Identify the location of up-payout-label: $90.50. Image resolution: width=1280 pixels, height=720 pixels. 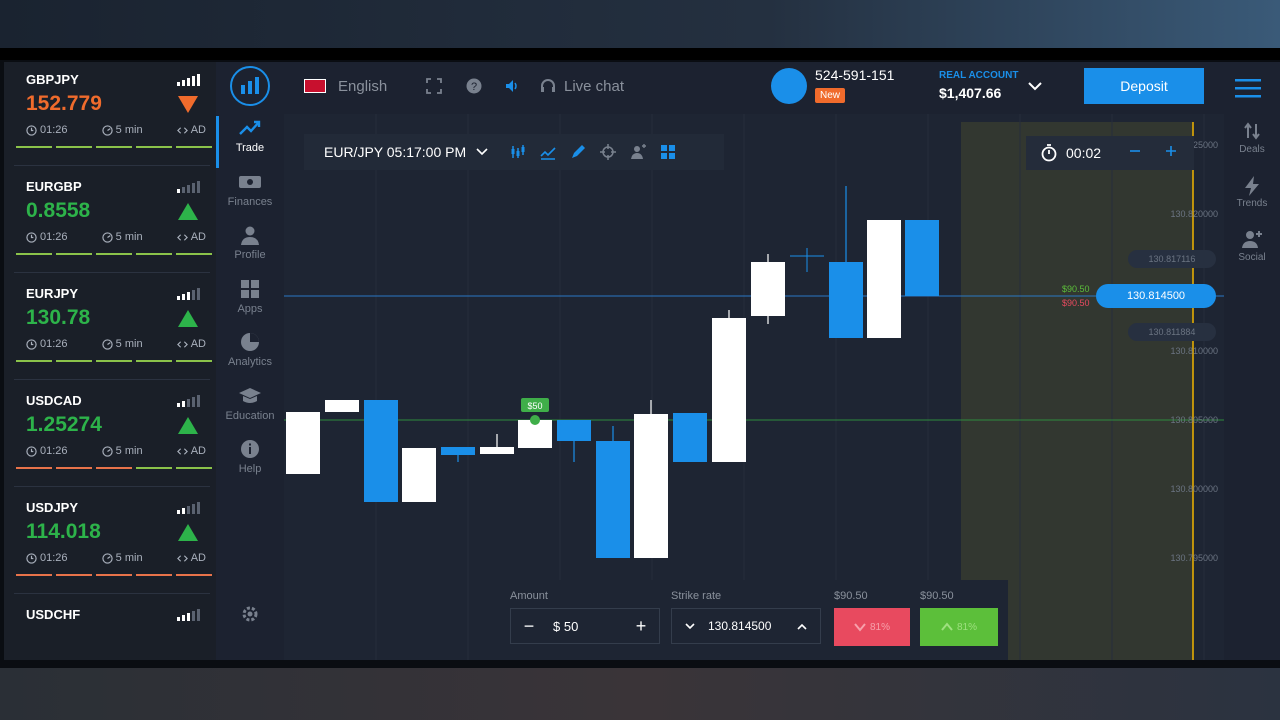
(937, 596).